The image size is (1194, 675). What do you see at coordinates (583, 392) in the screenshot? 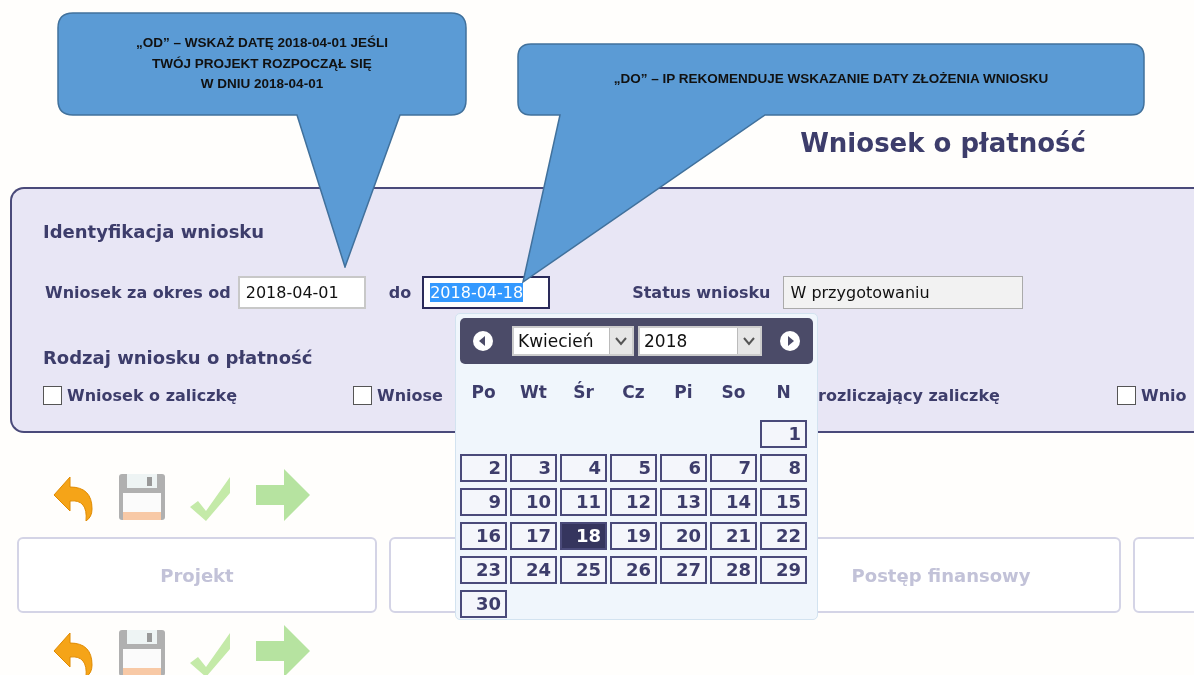
I see `weekday-label: Śr` at bounding box center [583, 392].